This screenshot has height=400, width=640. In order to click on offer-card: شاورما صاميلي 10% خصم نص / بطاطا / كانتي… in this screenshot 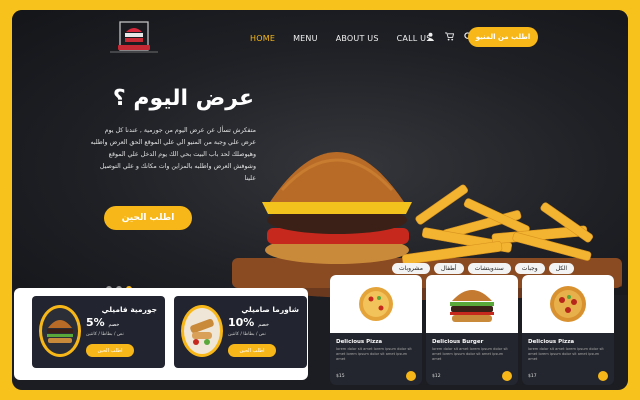, I will do `click(240, 332)`.